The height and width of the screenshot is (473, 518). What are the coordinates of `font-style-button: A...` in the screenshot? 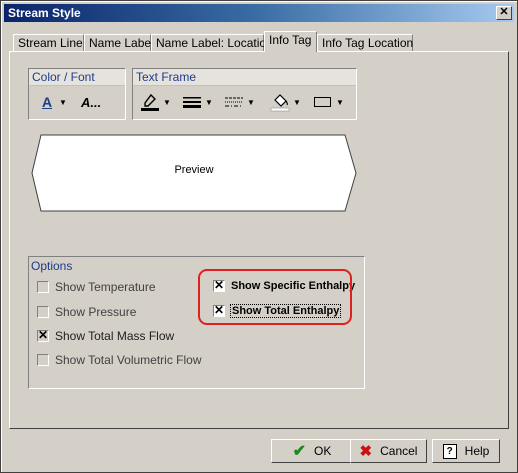 It's located at (91, 102).